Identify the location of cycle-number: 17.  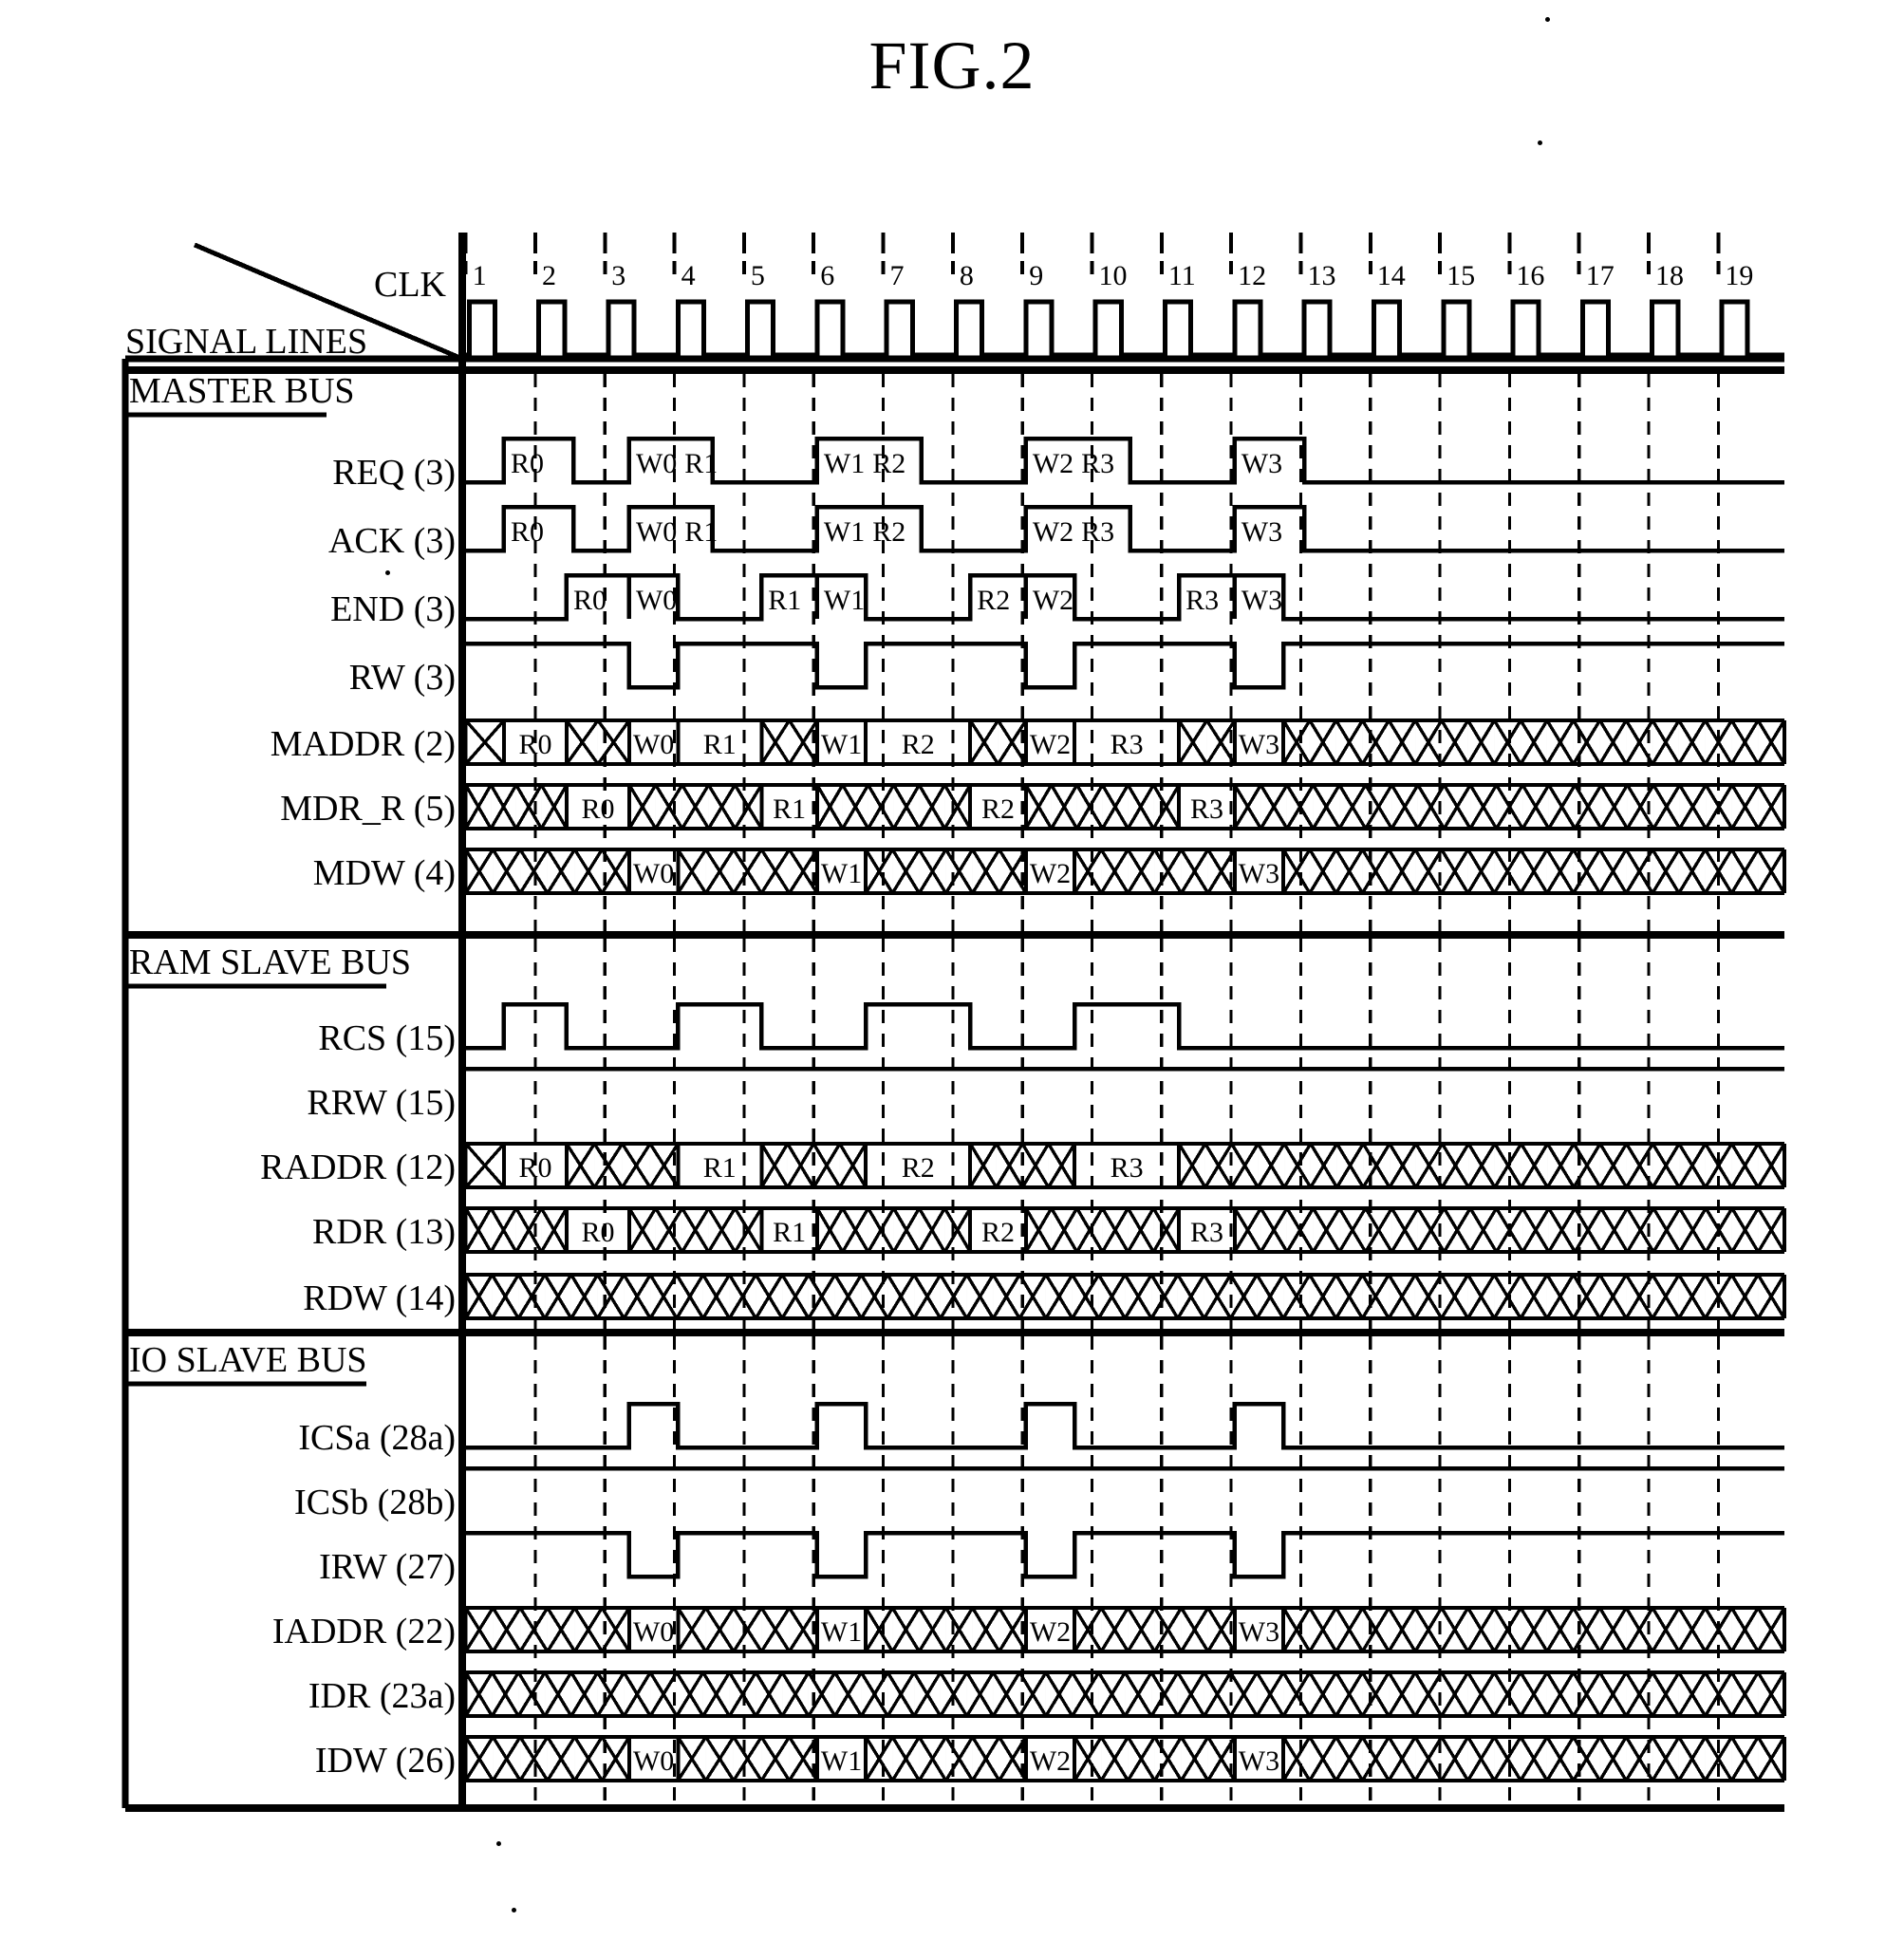
(1601, 275).